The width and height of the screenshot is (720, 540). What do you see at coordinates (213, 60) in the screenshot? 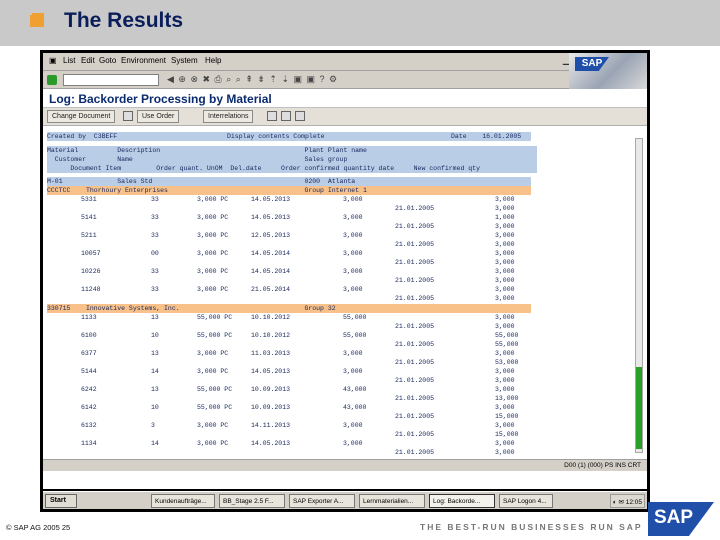
I see `menu-help: Help` at bounding box center [213, 60].